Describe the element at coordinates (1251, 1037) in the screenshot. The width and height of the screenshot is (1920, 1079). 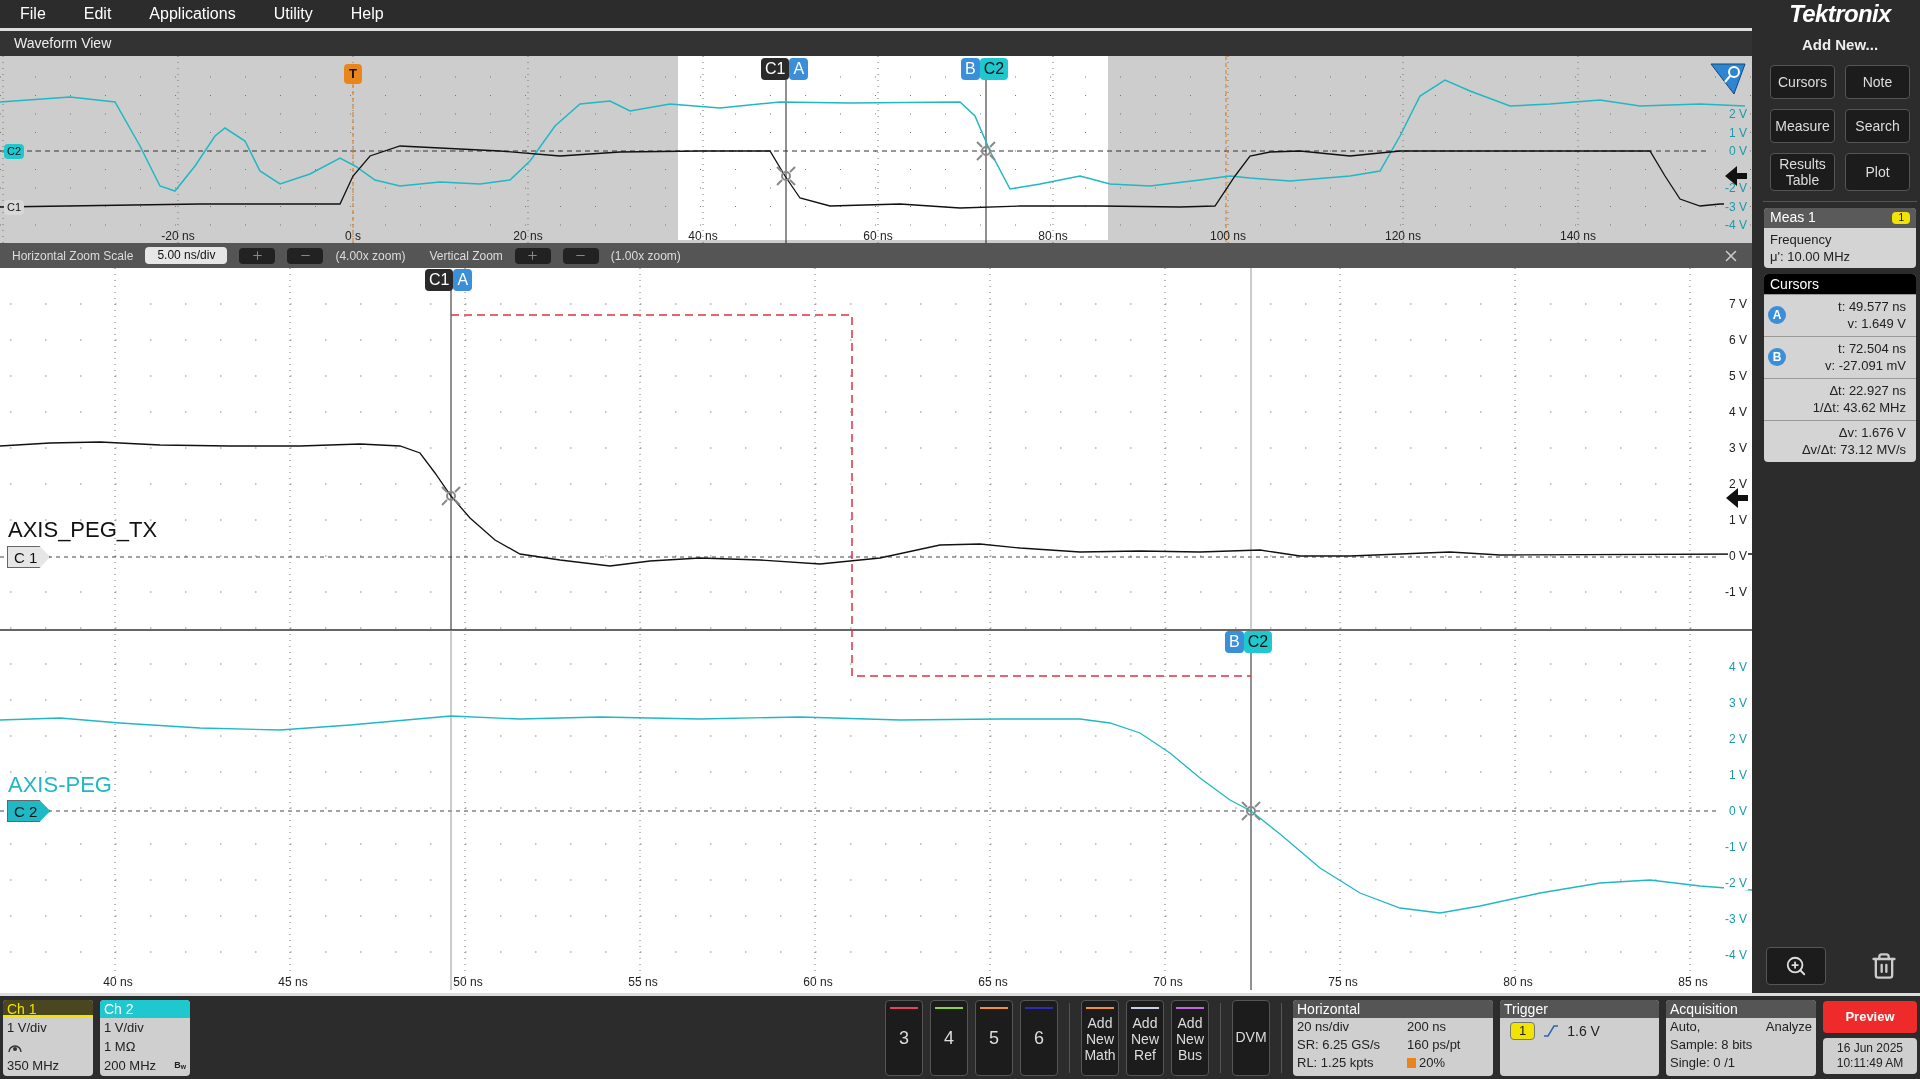
I see `dvm-button: DVM` at that location.